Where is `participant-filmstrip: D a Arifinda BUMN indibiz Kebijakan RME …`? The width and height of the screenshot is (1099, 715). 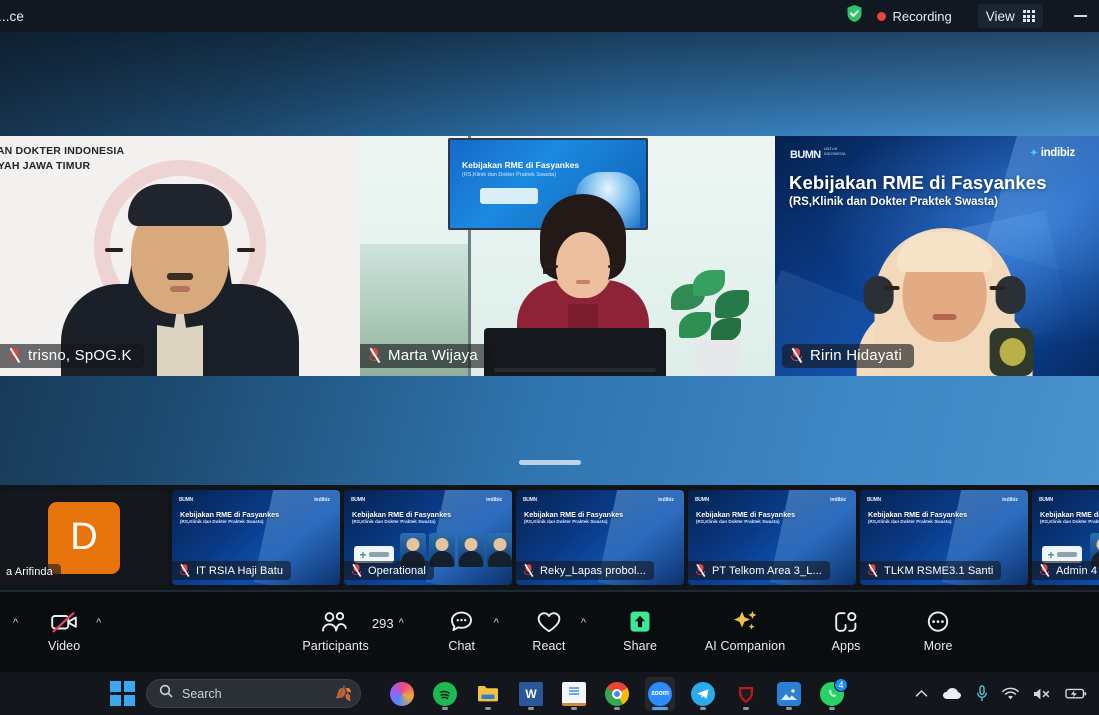
participant-filmstrip: D a Arifinda BUMN indibiz Kebijakan RME … is located at coordinates (549, 537).